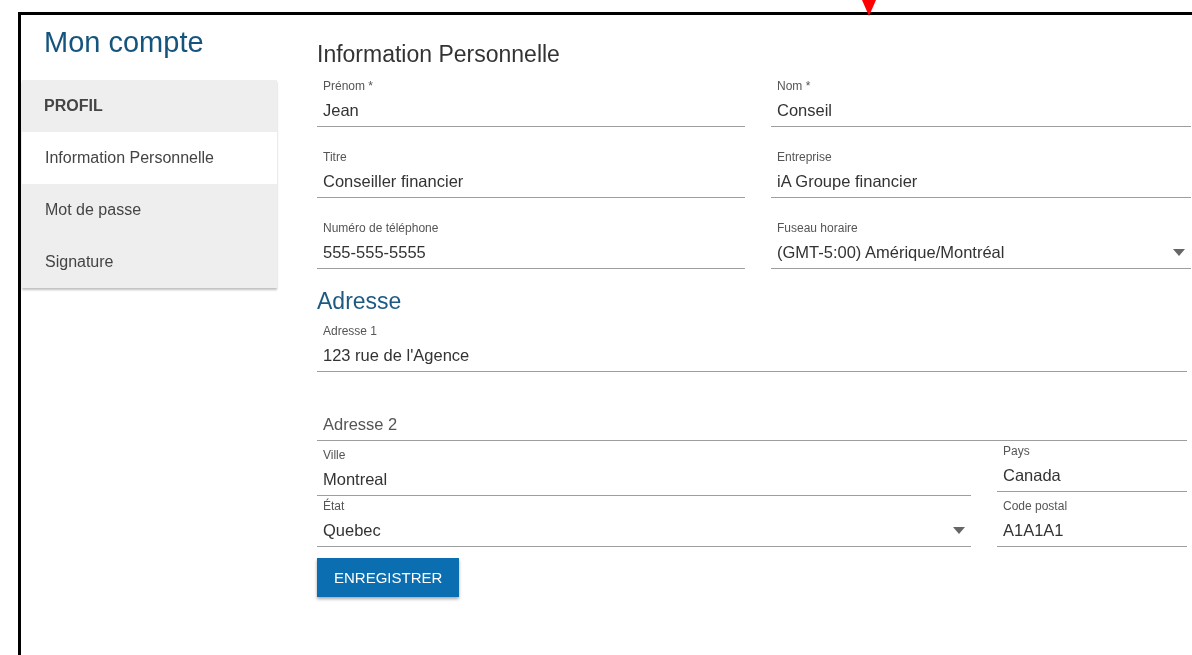 This screenshot has width=1192, height=655. What do you see at coordinates (334, 506) in the screenshot?
I see `field-label: État` at bounding box center [334, 506].